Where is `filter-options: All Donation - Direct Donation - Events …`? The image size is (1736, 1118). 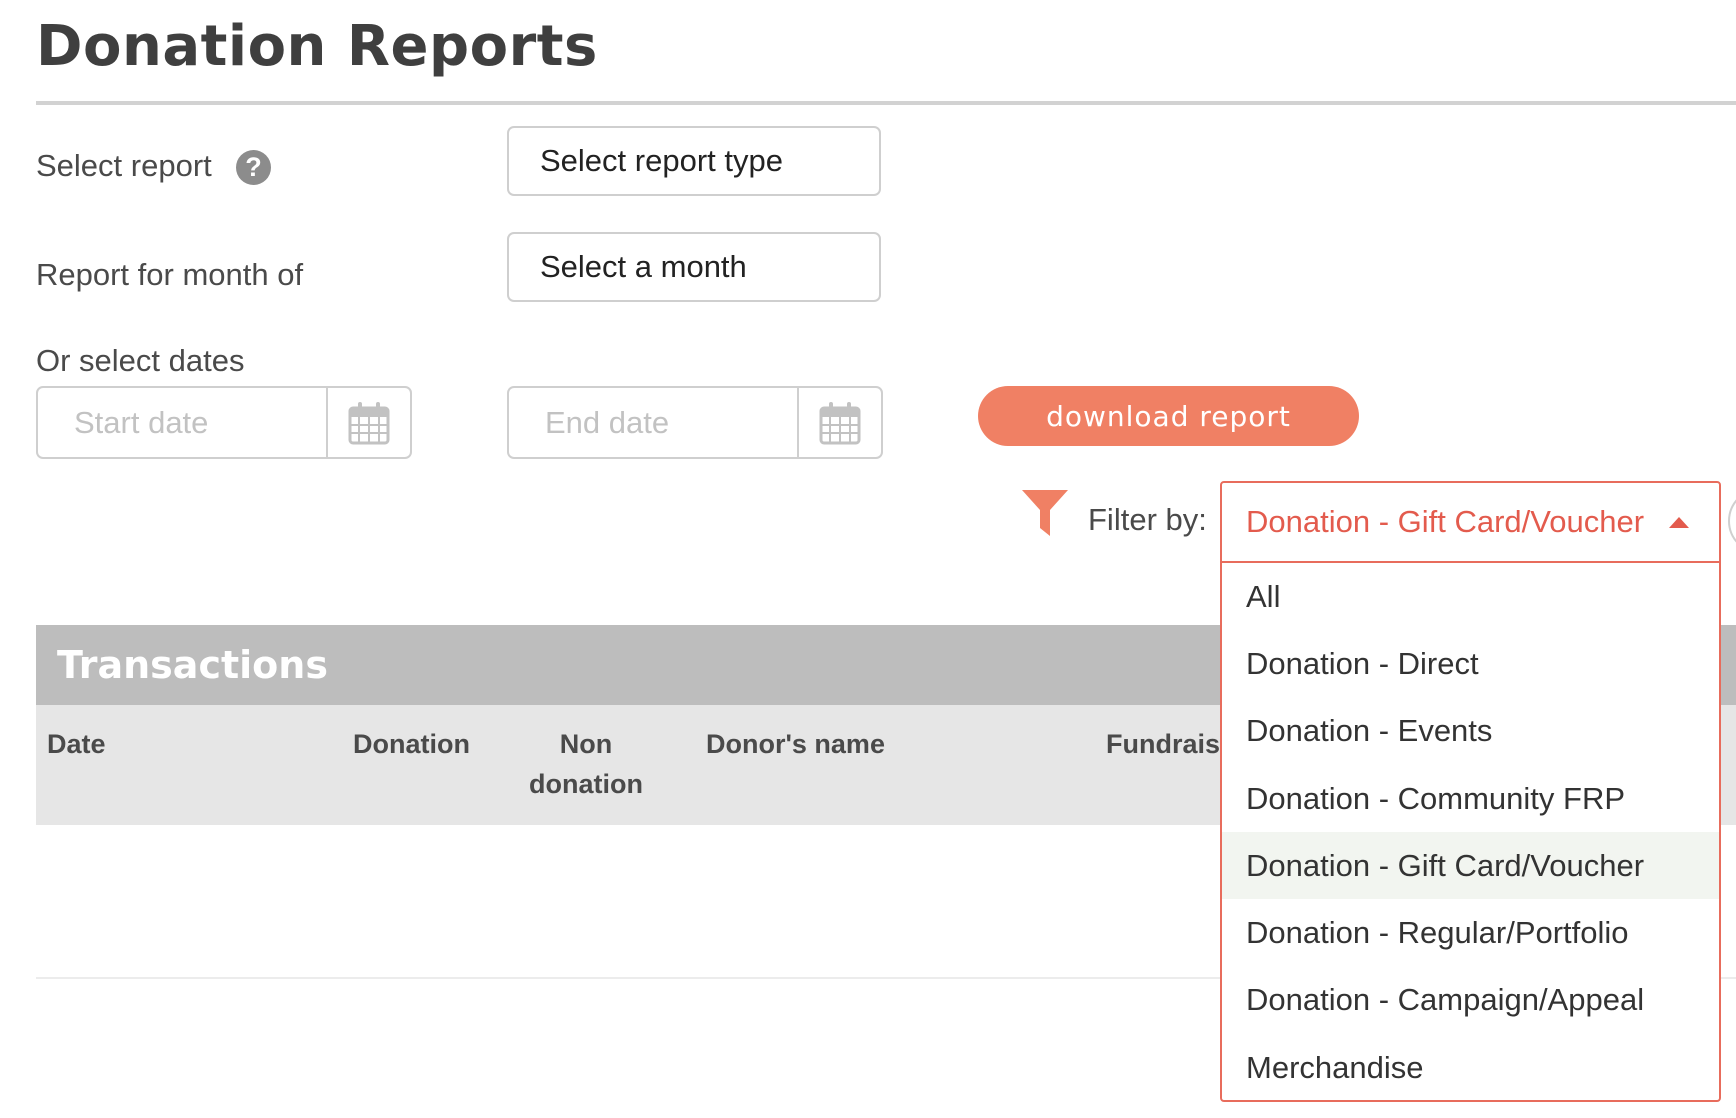
filter-options: All Donation - Direct Donation - Events … is located at coordinates (1470, 832).